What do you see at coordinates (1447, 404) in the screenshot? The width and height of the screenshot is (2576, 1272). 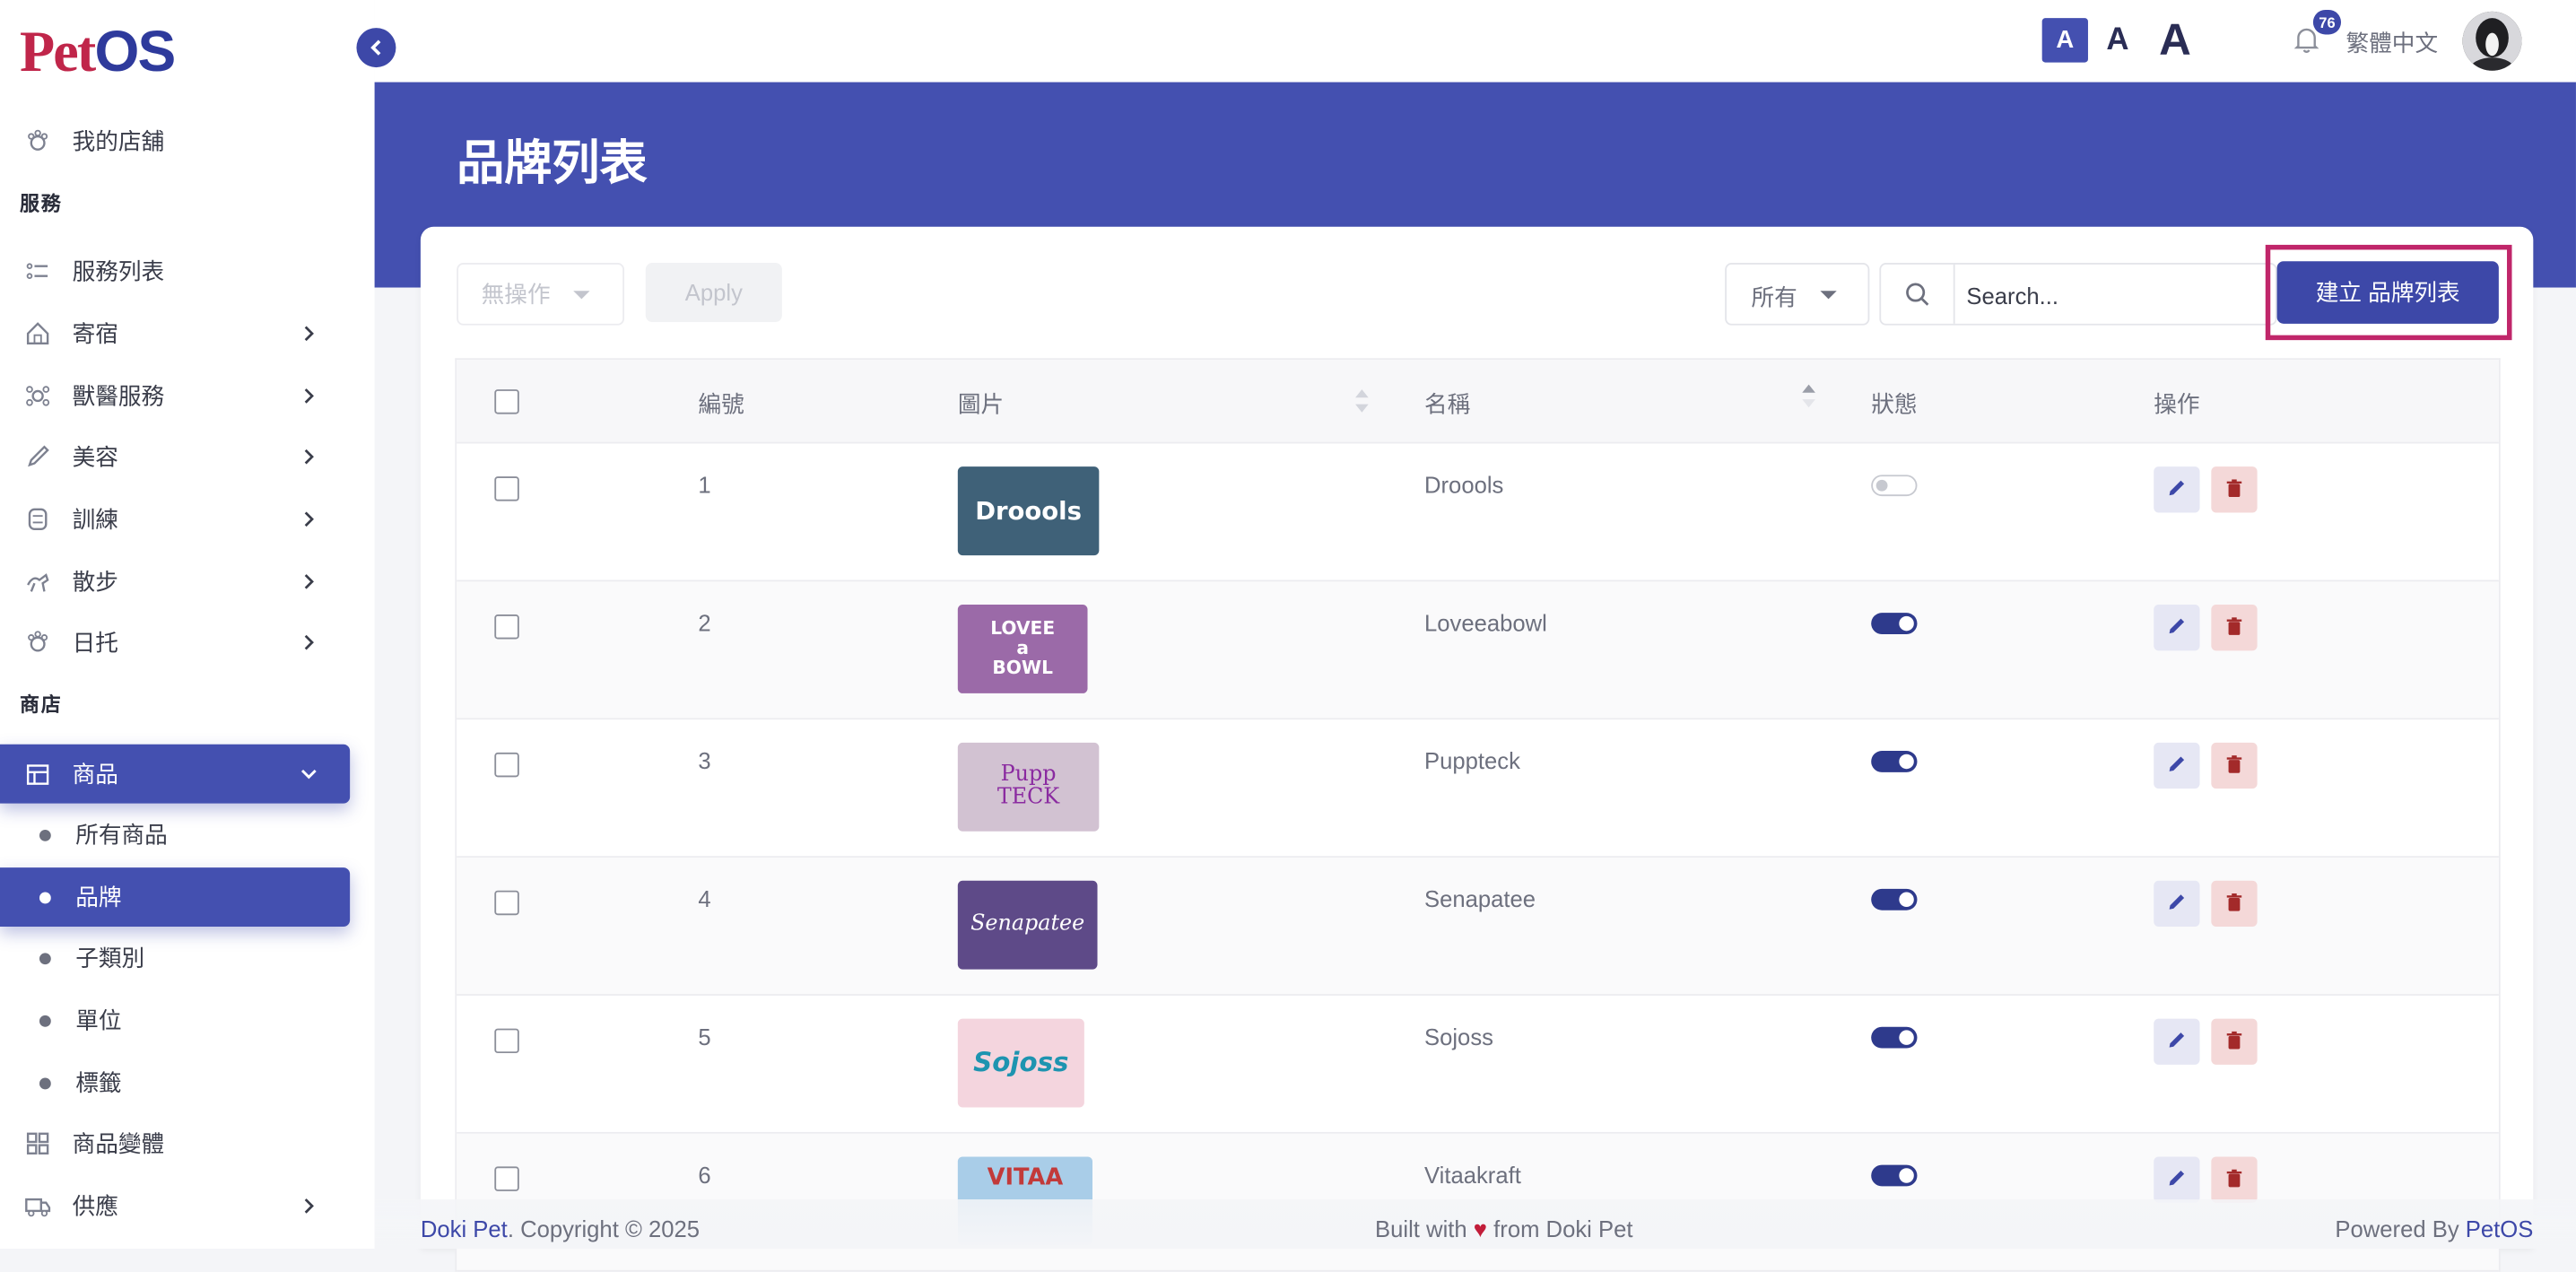 I see `column-header-name: 名稱` at bounding box center [1447, 404].